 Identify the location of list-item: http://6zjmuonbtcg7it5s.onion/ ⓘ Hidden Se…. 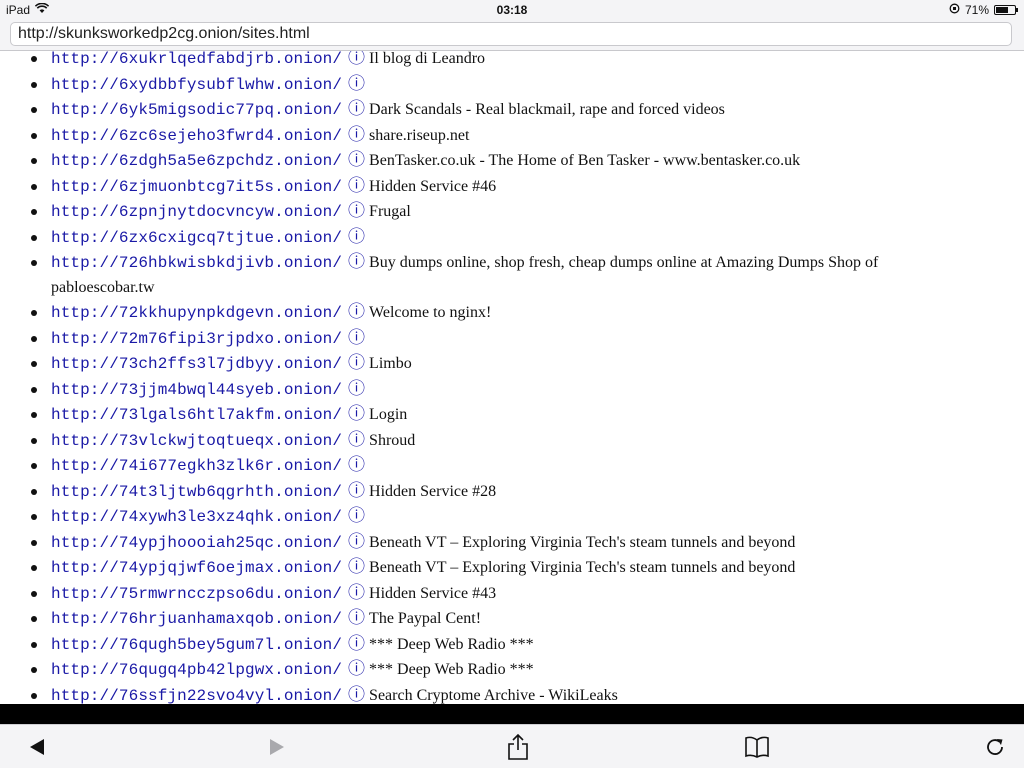
(512, 187).